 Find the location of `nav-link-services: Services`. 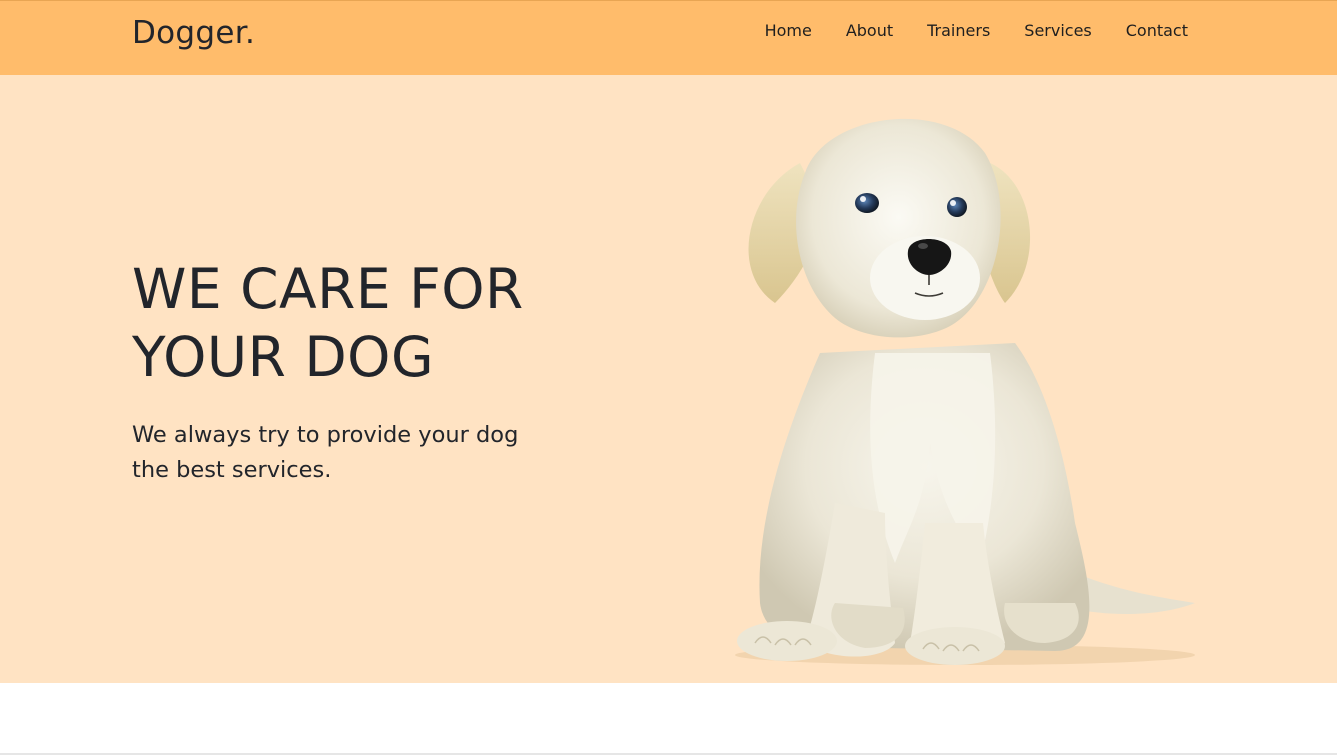

nav-link-services: Services is located at coordinates (1057, 30).